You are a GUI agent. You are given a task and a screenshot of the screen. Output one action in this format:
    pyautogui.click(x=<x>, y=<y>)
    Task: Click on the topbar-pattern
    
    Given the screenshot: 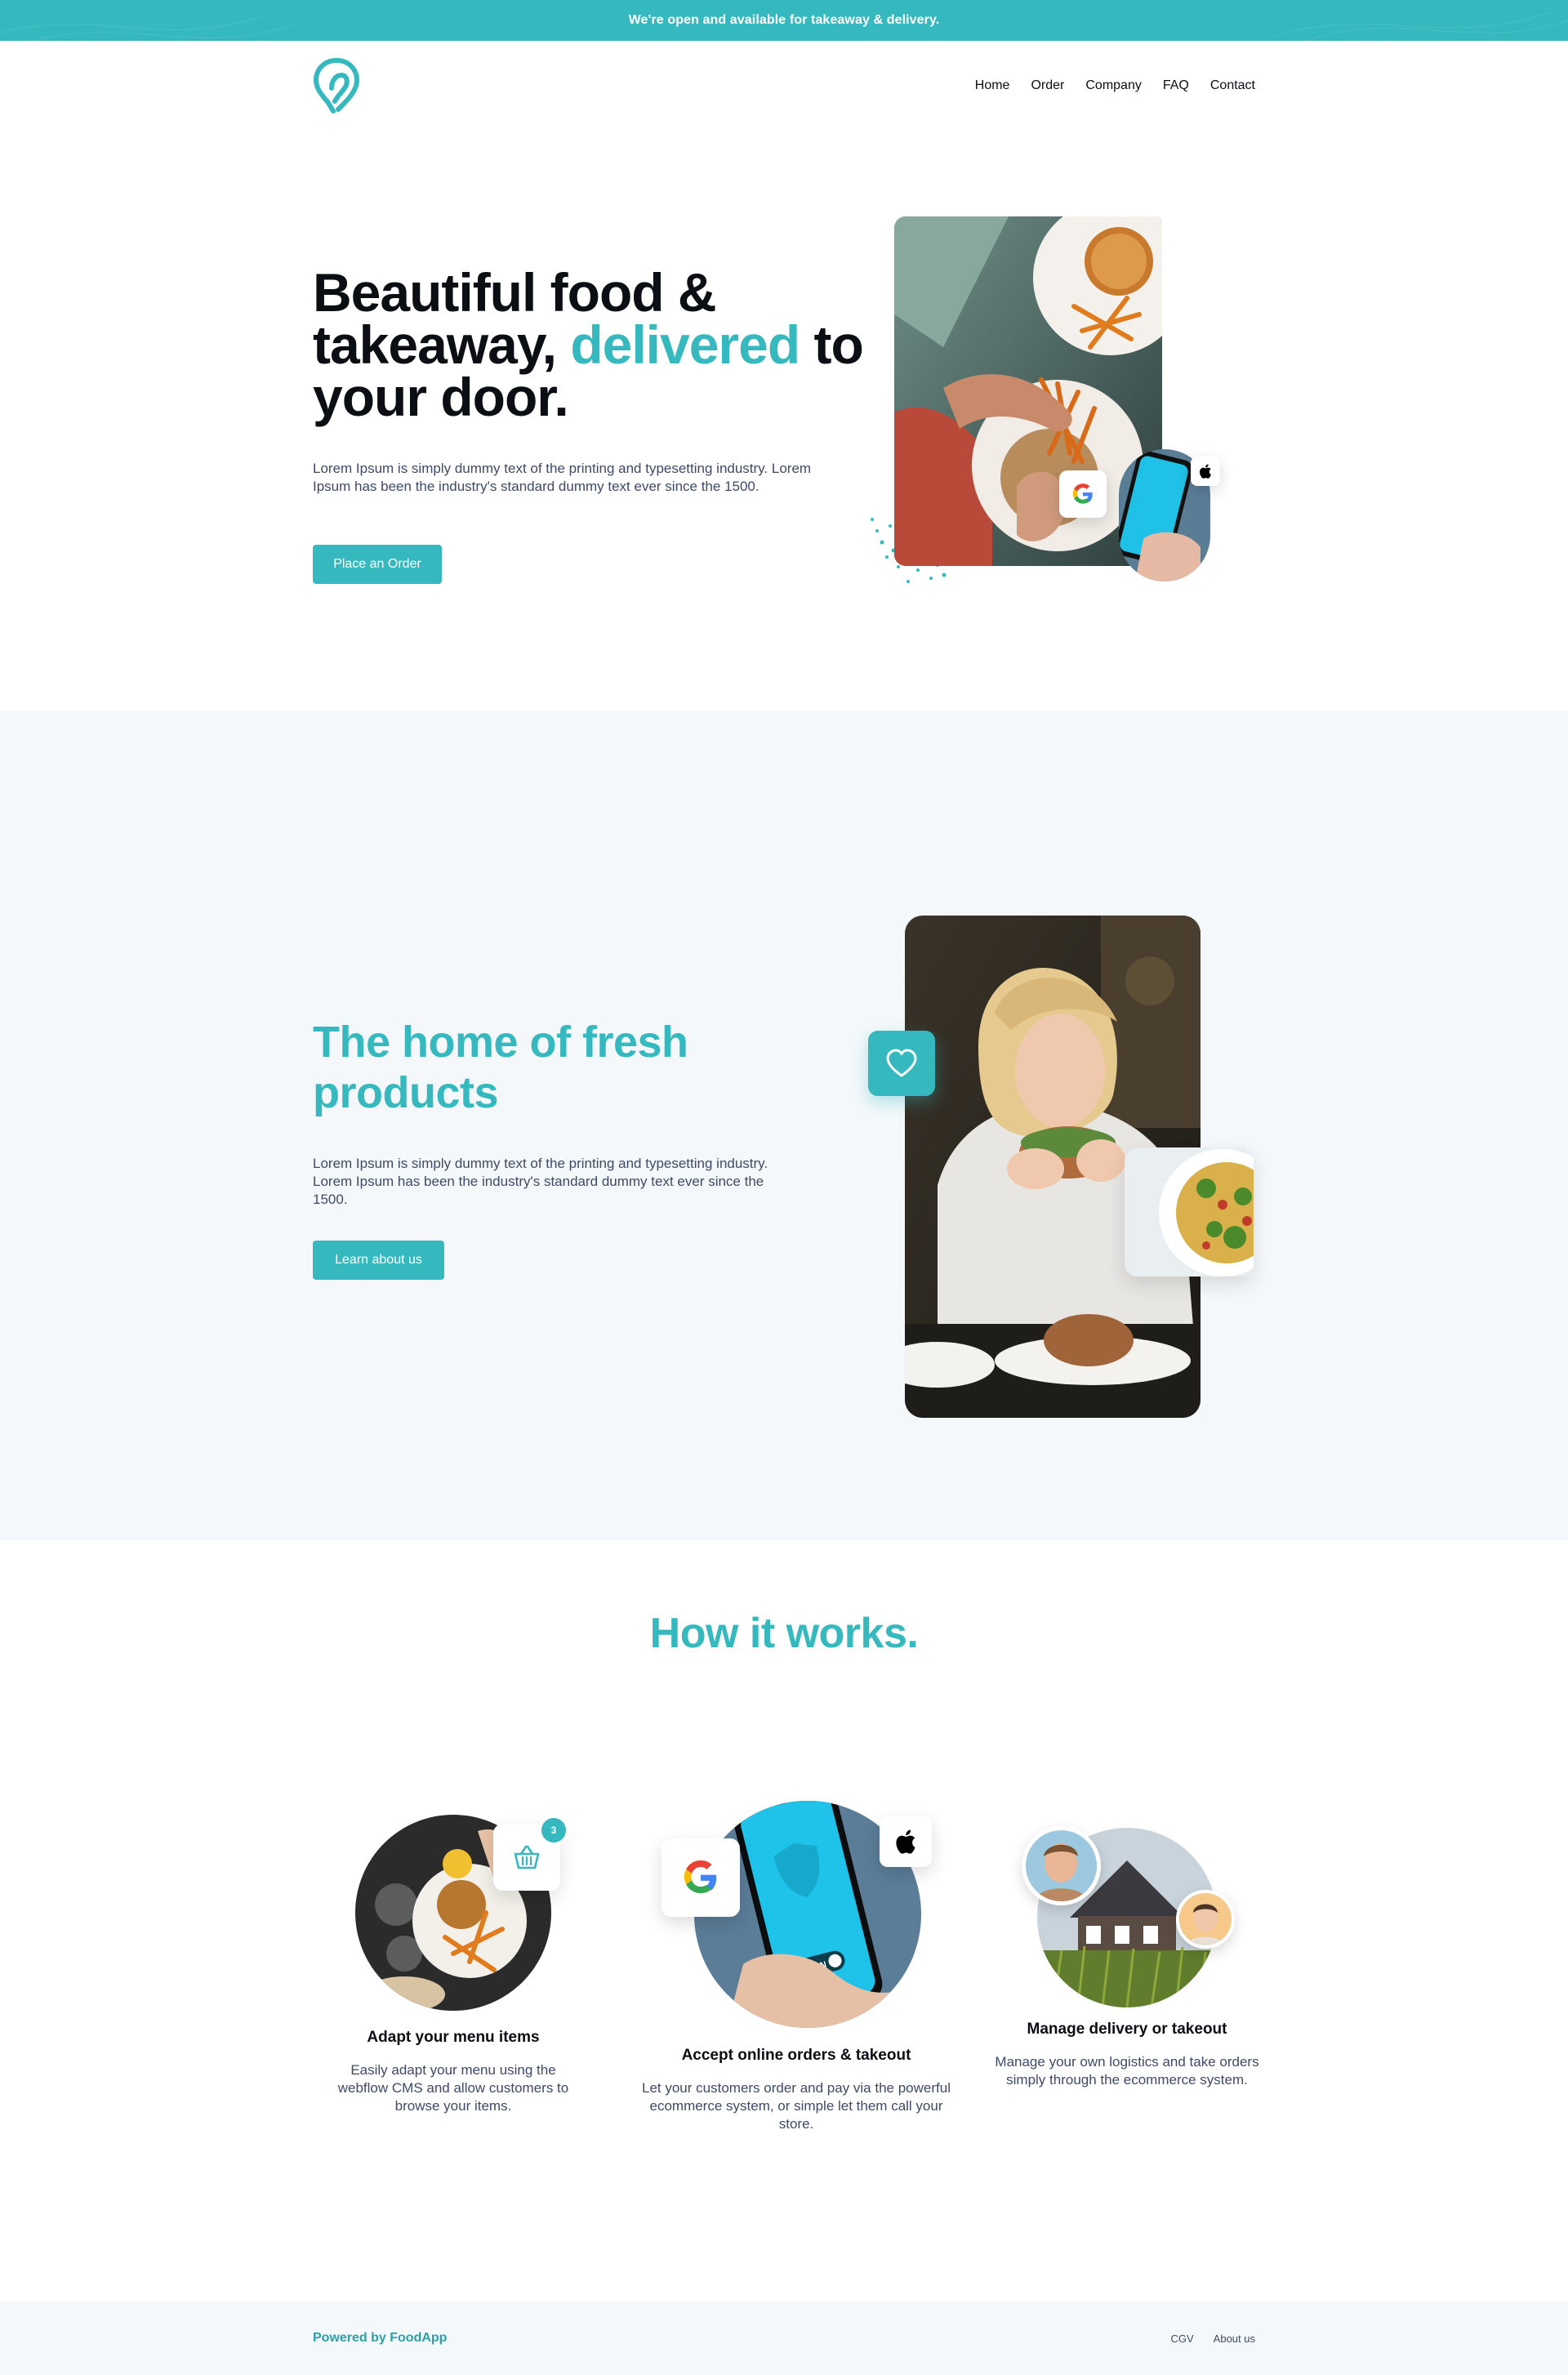 What is the action you would take?
    pyautogui.click(x=784, y=26)
    